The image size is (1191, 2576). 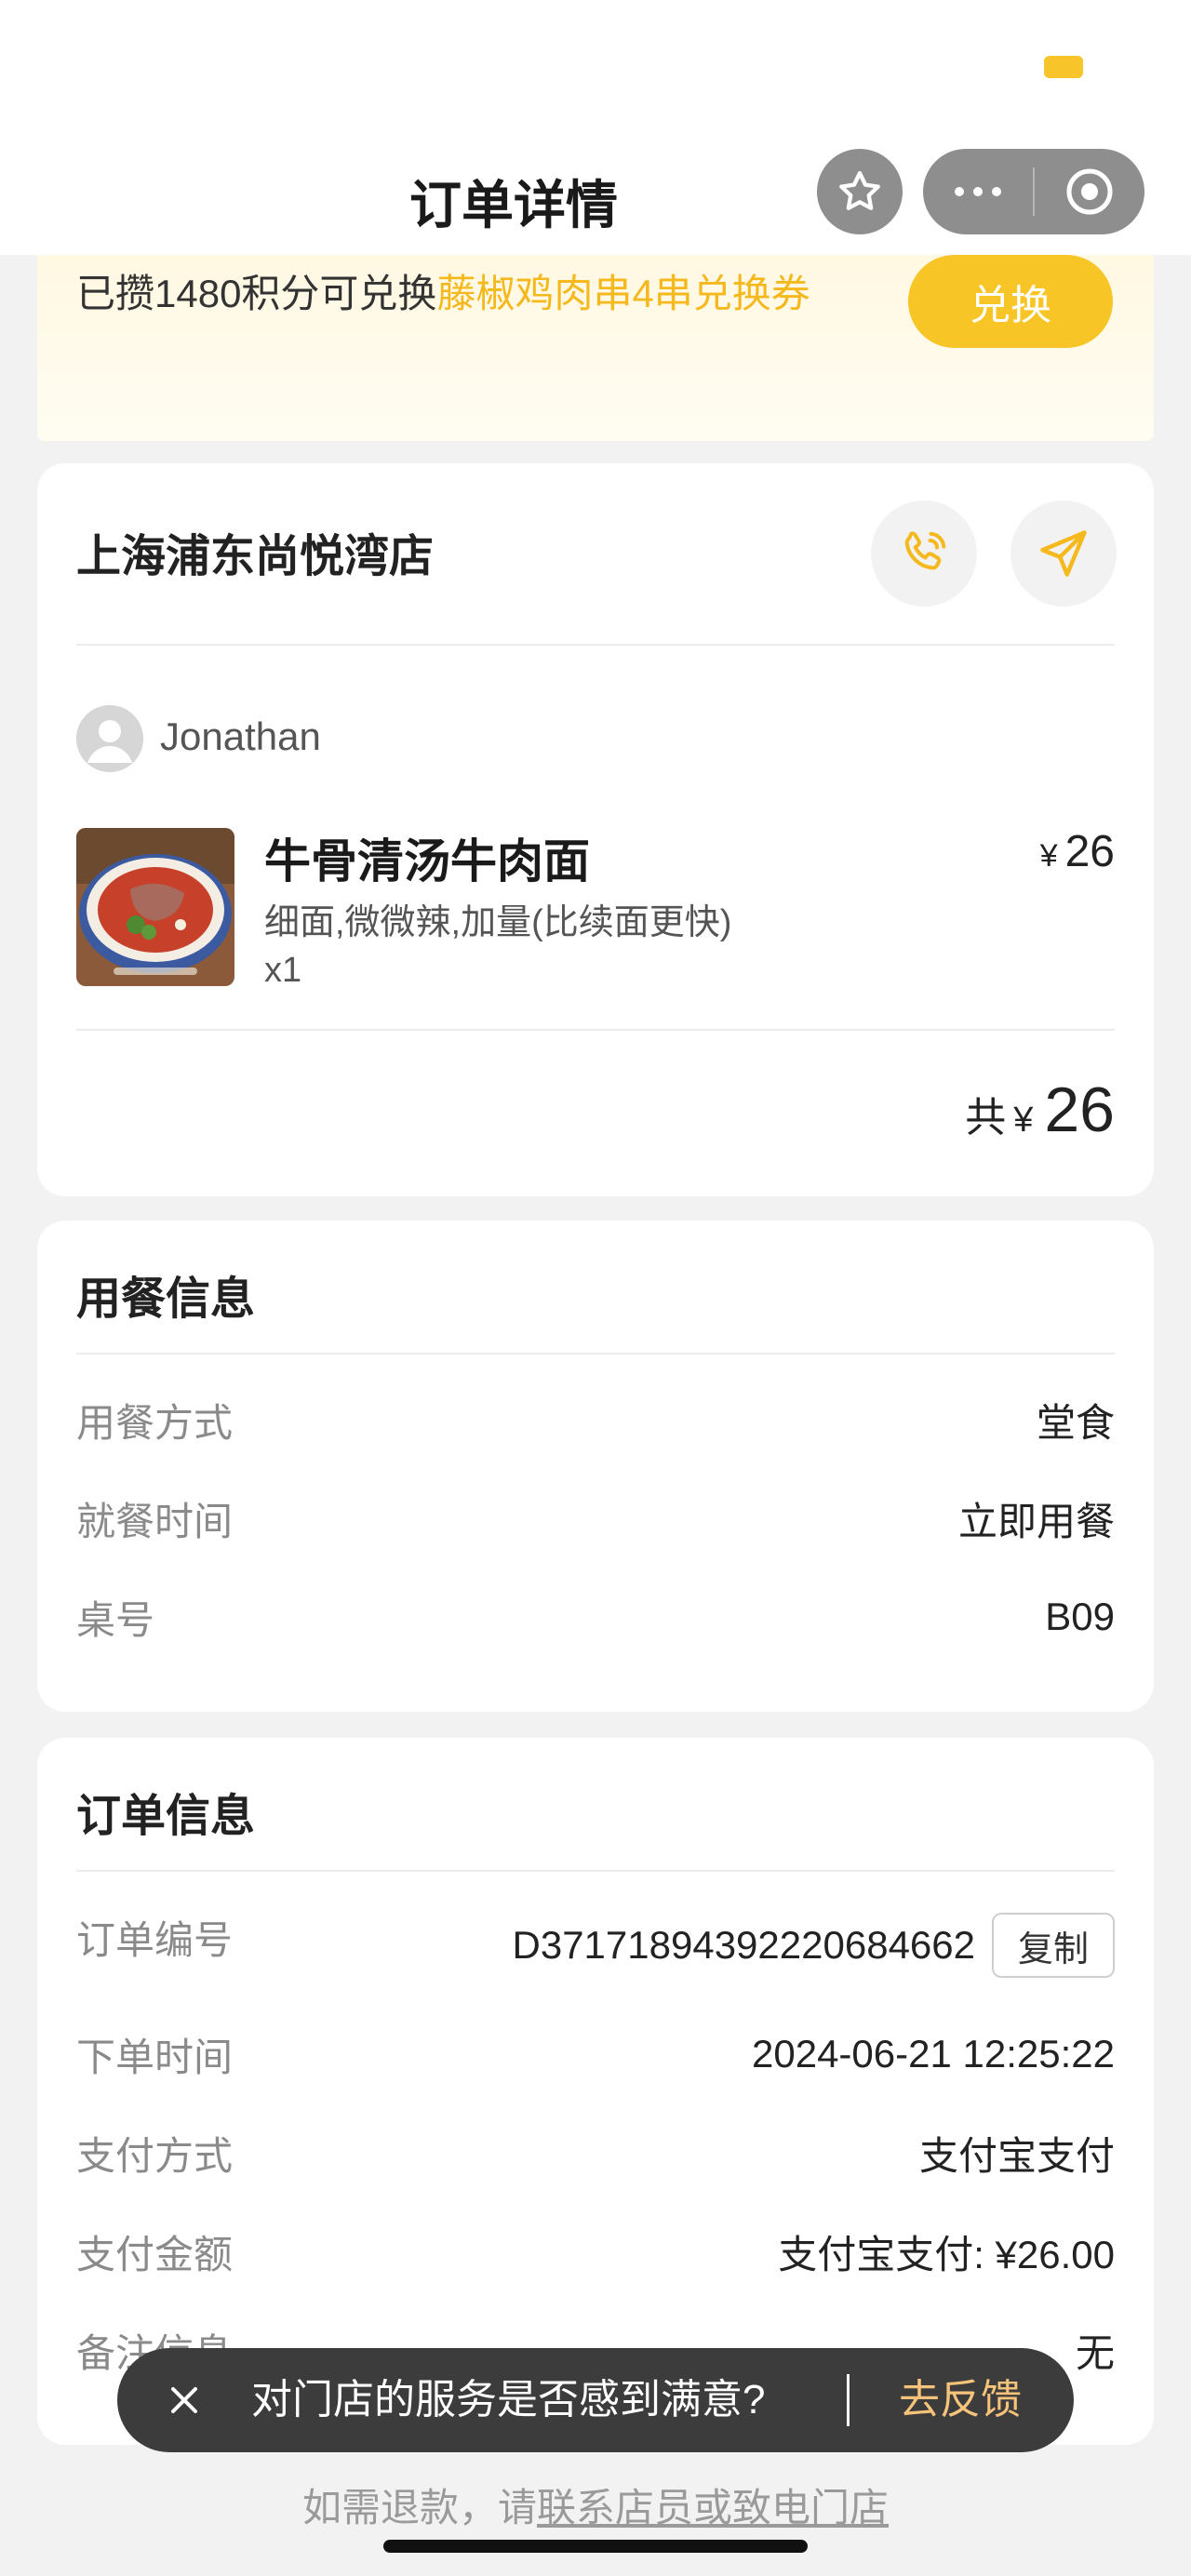 I want to click on currency-symbol: ¥, so click(x=1048, y=856).